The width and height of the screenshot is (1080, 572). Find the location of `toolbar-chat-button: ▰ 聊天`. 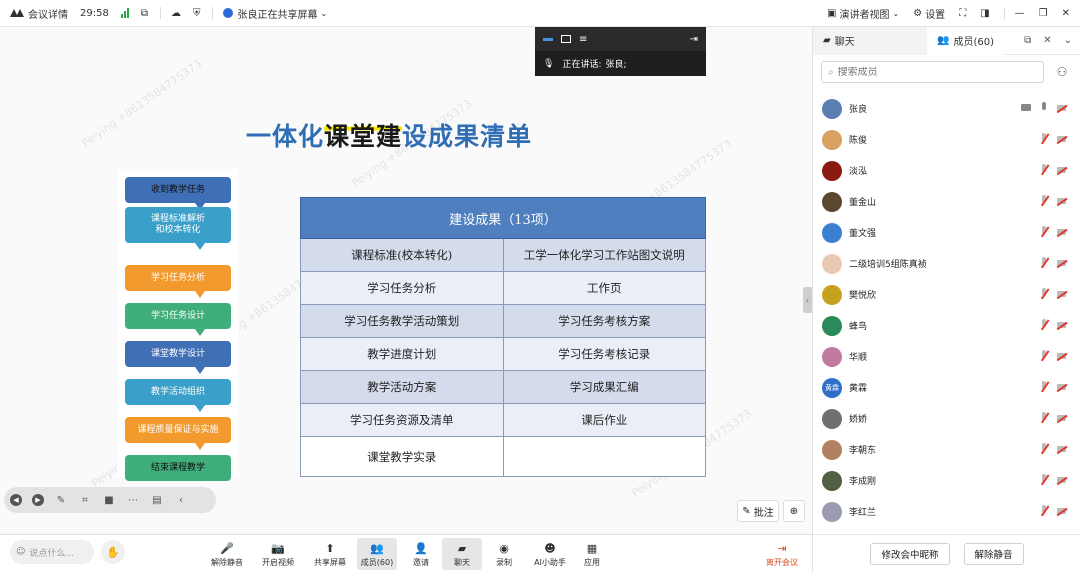

toolbar-chat-button: ▰ 聊天 is located at coordinates (462, 554).